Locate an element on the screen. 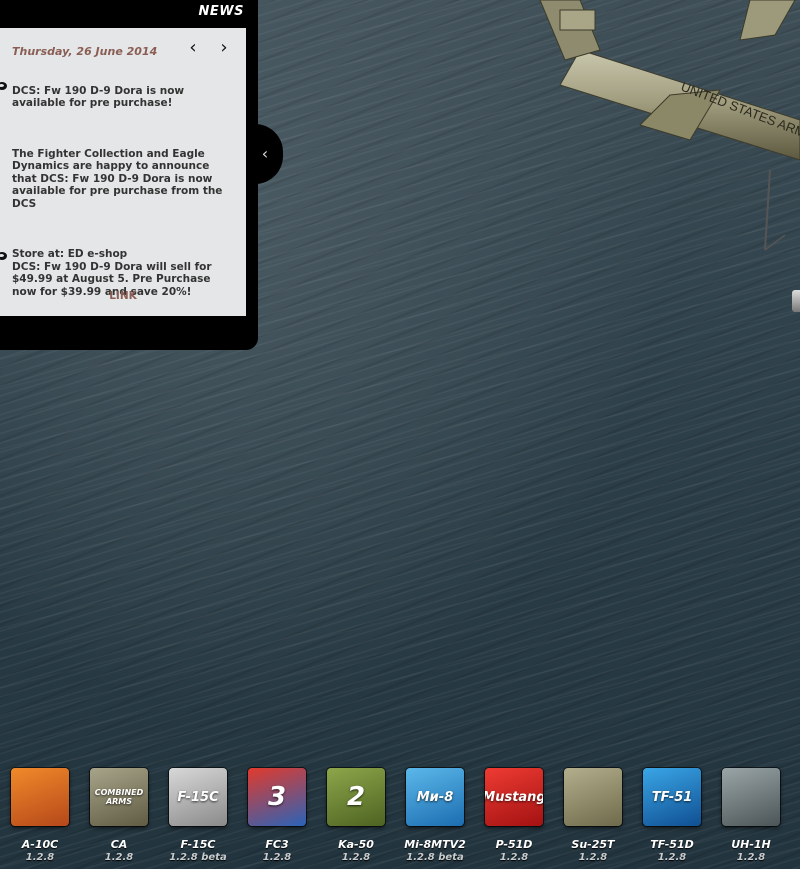  p51-aircraft-icon: TF-51 is located at coordinates (672, 797).